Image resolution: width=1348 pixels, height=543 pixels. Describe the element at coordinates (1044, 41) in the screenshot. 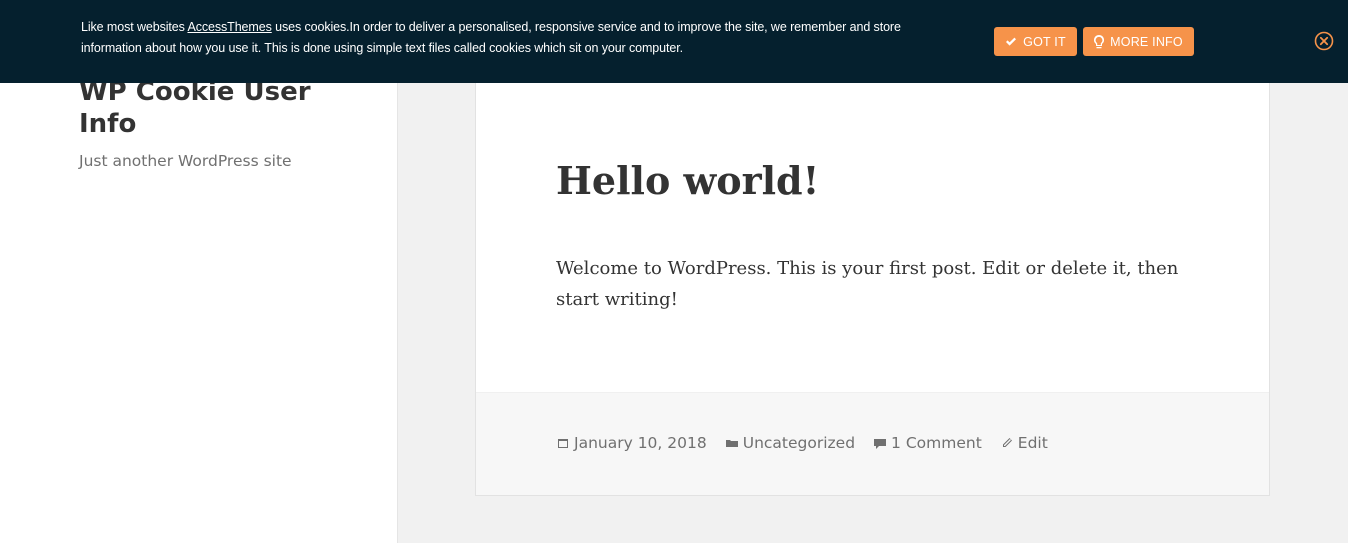

I see `got-it-label: GOT IT` at that location.